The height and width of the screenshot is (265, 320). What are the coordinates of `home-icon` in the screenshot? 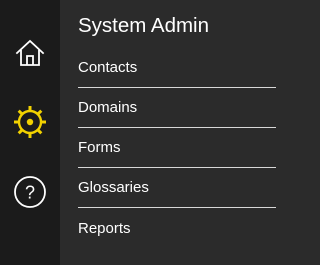 It's located at (30, 52).